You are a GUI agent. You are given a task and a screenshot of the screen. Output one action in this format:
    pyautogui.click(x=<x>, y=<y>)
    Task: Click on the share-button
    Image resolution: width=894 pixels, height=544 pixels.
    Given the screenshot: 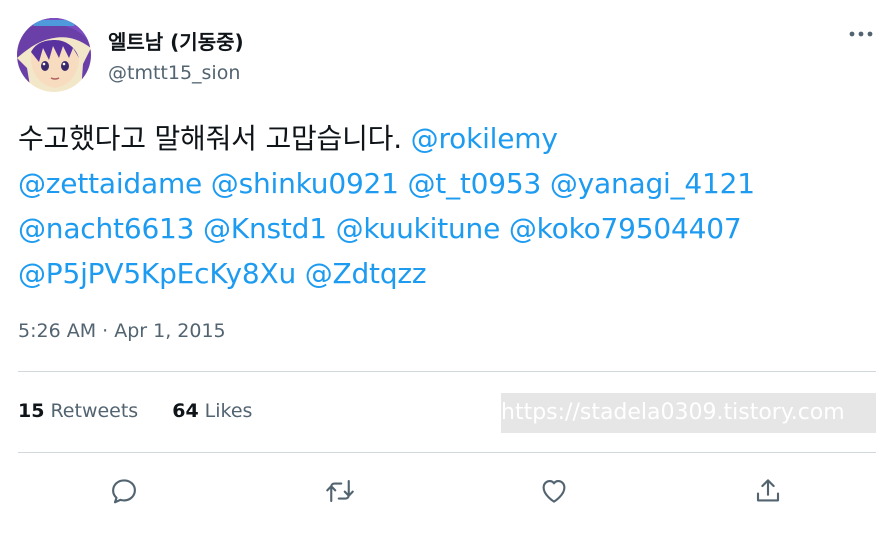 What is the action you would take?
    pyautogui.click(x=768, y=491)
    